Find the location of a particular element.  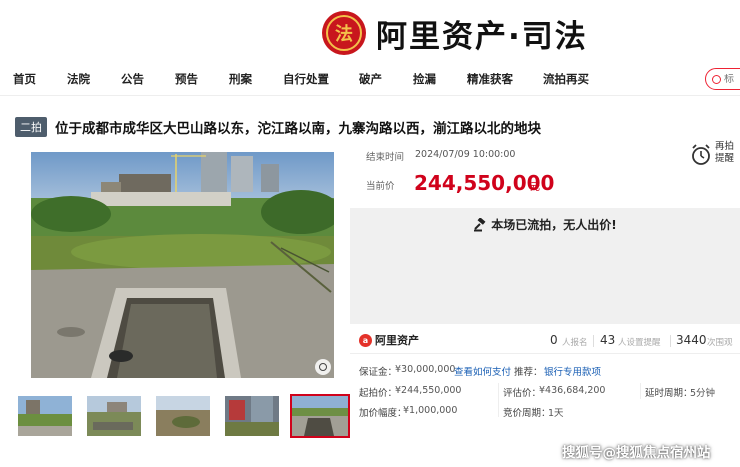

remind-button: 再拍提醒 is located at coordinates (714, 155).